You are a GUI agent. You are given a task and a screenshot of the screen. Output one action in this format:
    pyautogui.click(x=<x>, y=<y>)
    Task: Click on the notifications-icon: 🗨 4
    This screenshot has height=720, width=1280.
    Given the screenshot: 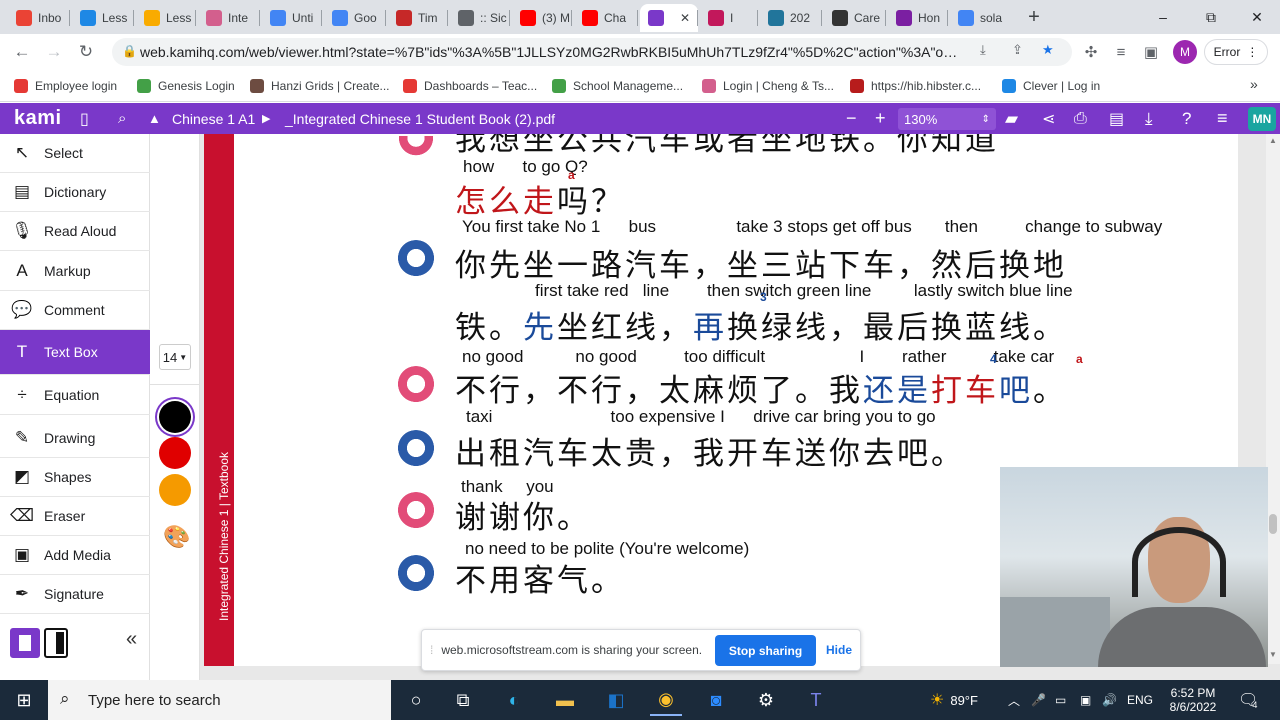 What is the action you would take?
    pyautogui.click(x=1248, y=700)
    